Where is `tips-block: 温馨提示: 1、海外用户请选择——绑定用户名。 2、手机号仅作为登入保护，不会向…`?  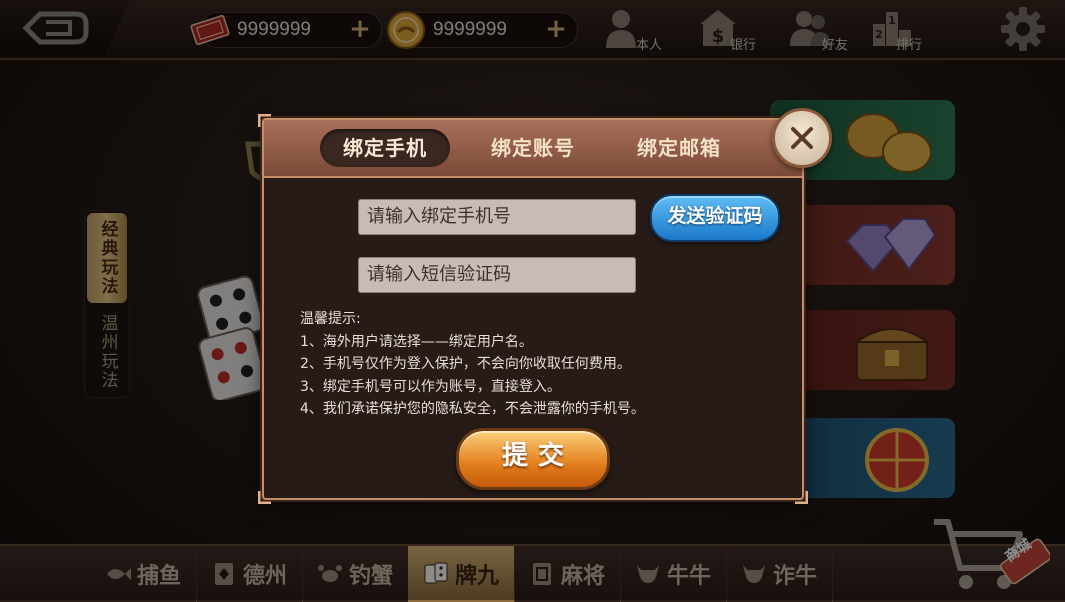 tips-block: 温馨提示: 1、海外用户请选择——绑定用户名。 2、手机号仅作为登入保护，不会向… is located at coordinates (540, 364).